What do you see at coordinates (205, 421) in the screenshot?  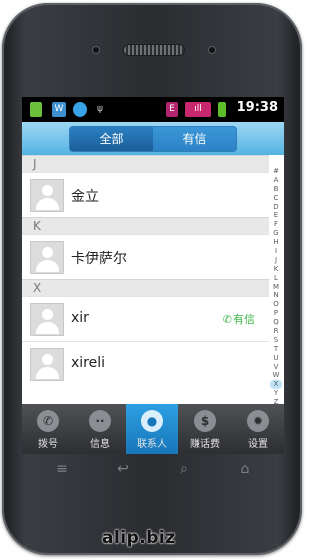 I see `money-bag-icon: $` at bounding box center [205, 421].